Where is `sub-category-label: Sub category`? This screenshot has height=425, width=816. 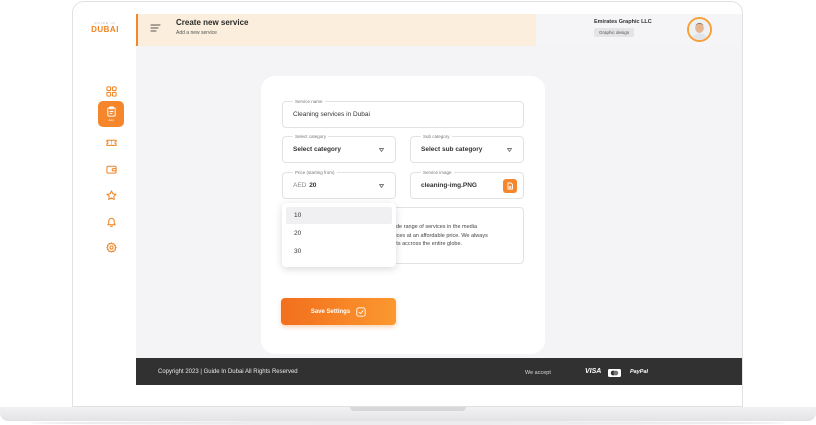 sub-category-label: Sub category is located at coordinates (436, 137).